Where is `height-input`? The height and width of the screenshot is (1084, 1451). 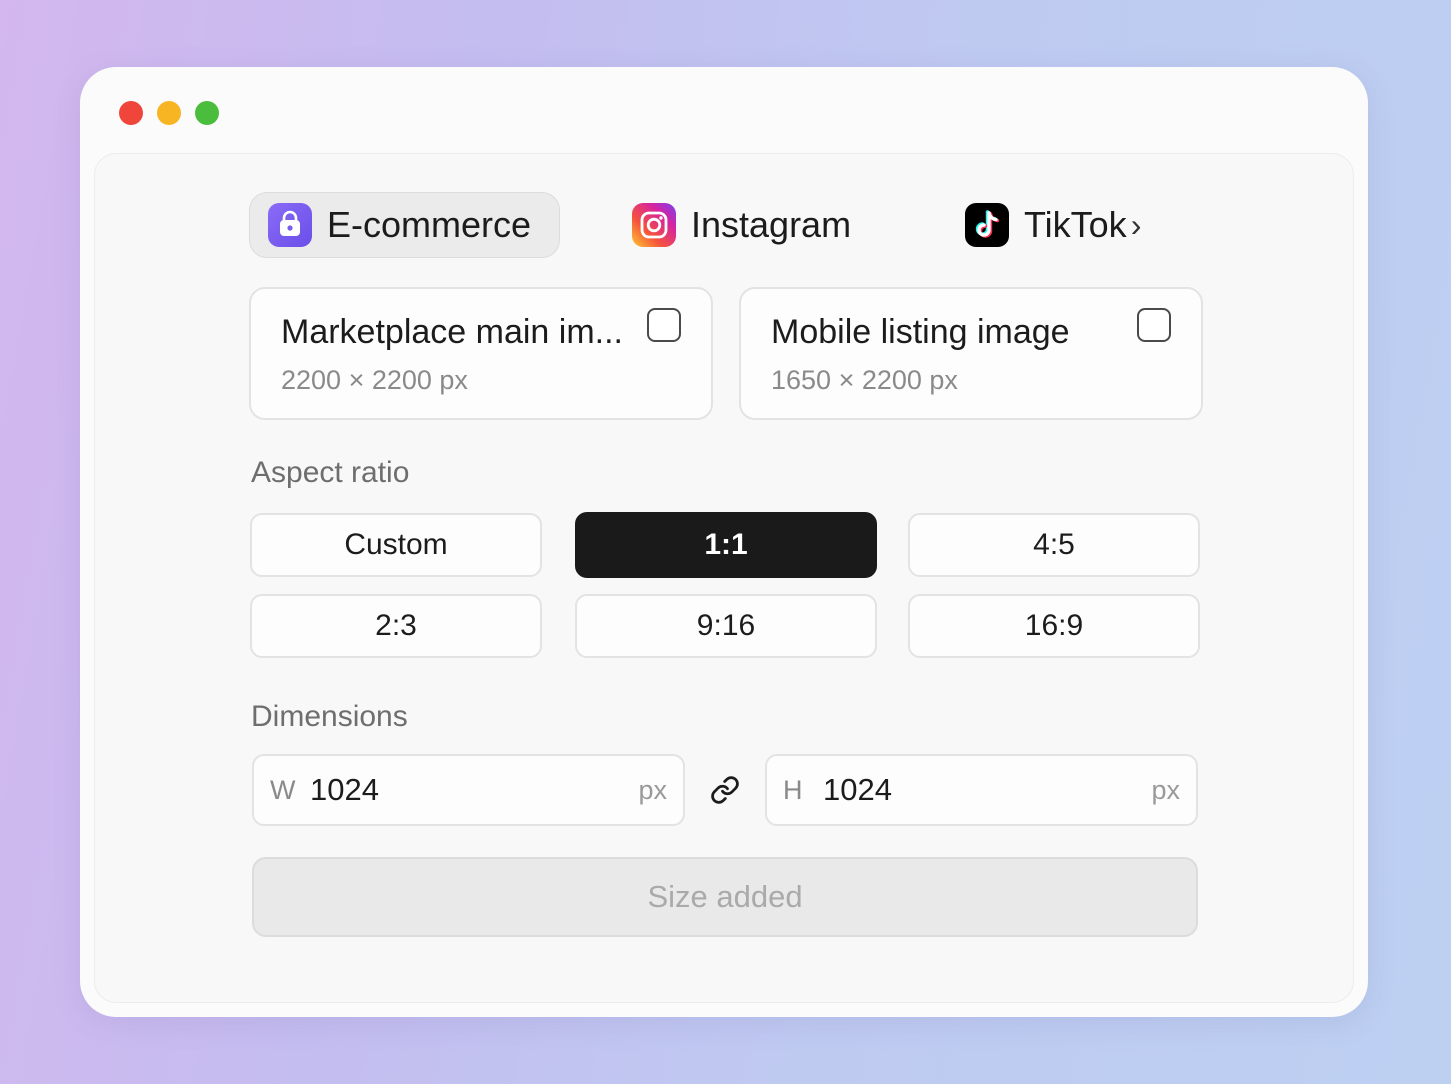
height-input is located at coordinates (973, 790).